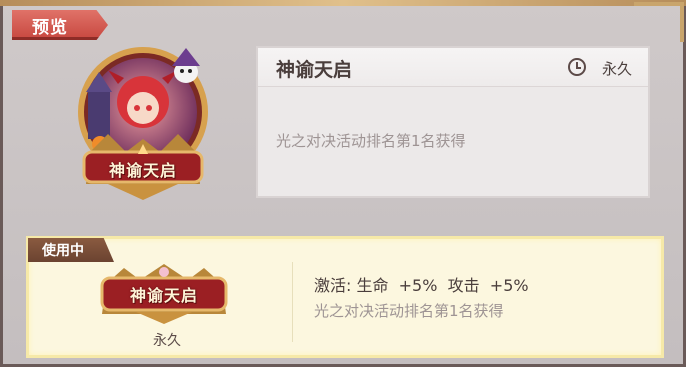  Describe the element at coordinates (343, 3) in the screenshot. I see `frame-top-trim` at that location.